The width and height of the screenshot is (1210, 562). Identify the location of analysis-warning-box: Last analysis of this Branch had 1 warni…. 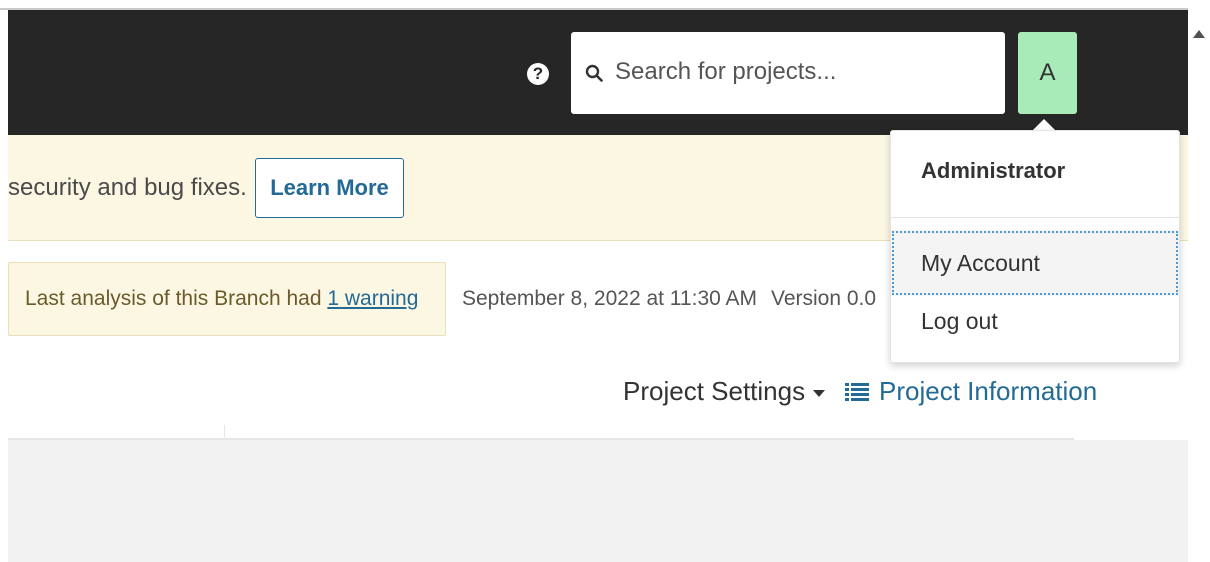
(227, 299).